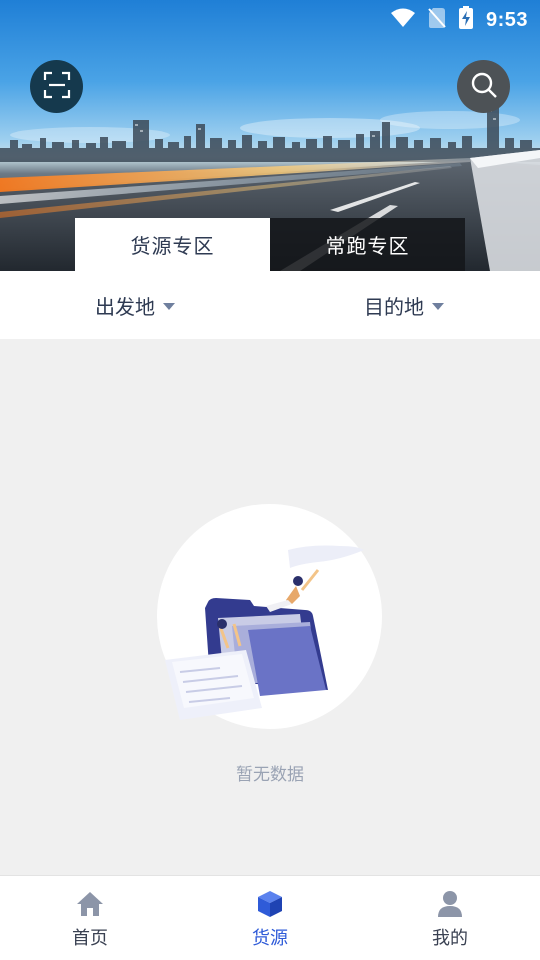 This screenshot has width=540, height=960. I want to click on nav-item-profile: 我的, so click(450, 918).